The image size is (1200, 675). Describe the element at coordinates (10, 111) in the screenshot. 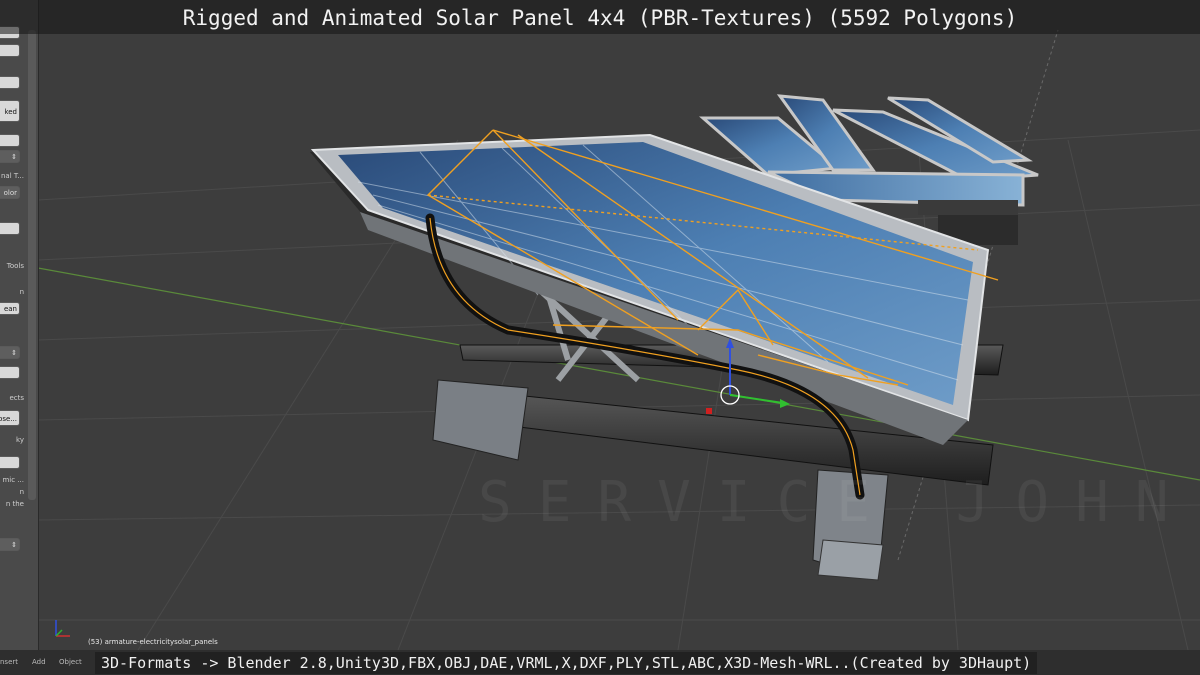

I see `masked-button: ked` at that location.